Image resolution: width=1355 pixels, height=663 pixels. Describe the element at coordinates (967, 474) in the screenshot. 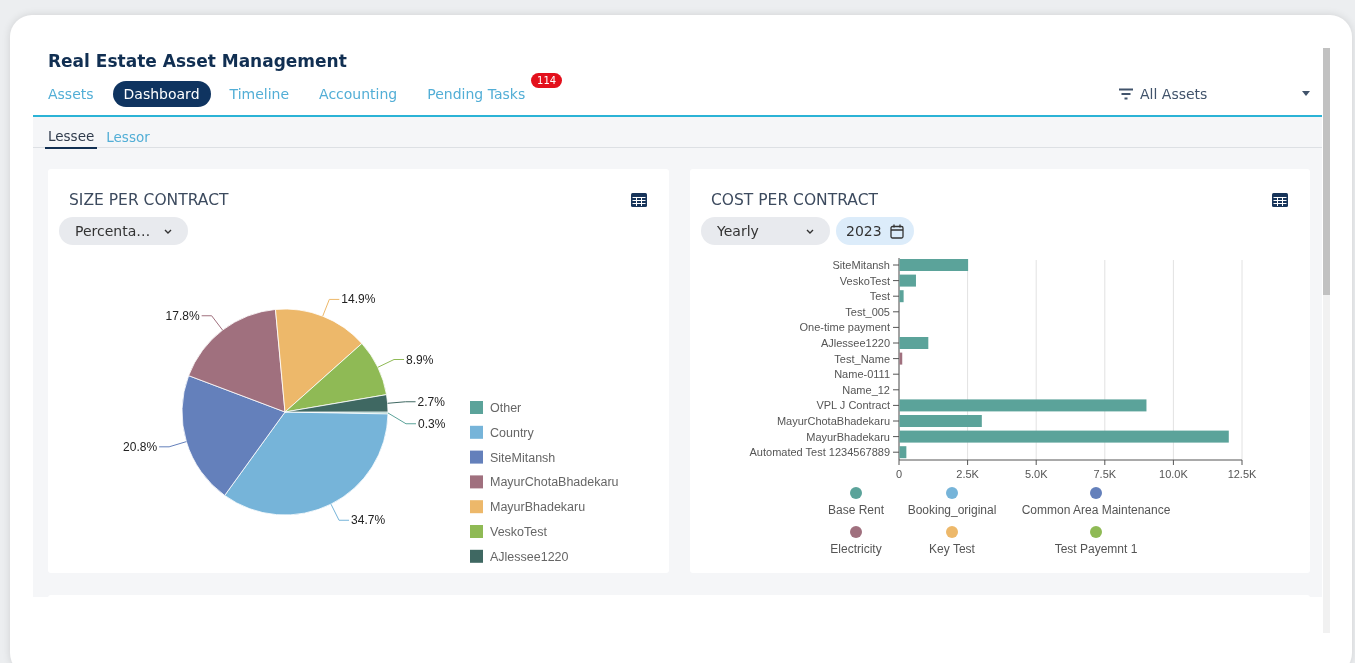

I see `axis-tick-label: 2.5K` at that location.